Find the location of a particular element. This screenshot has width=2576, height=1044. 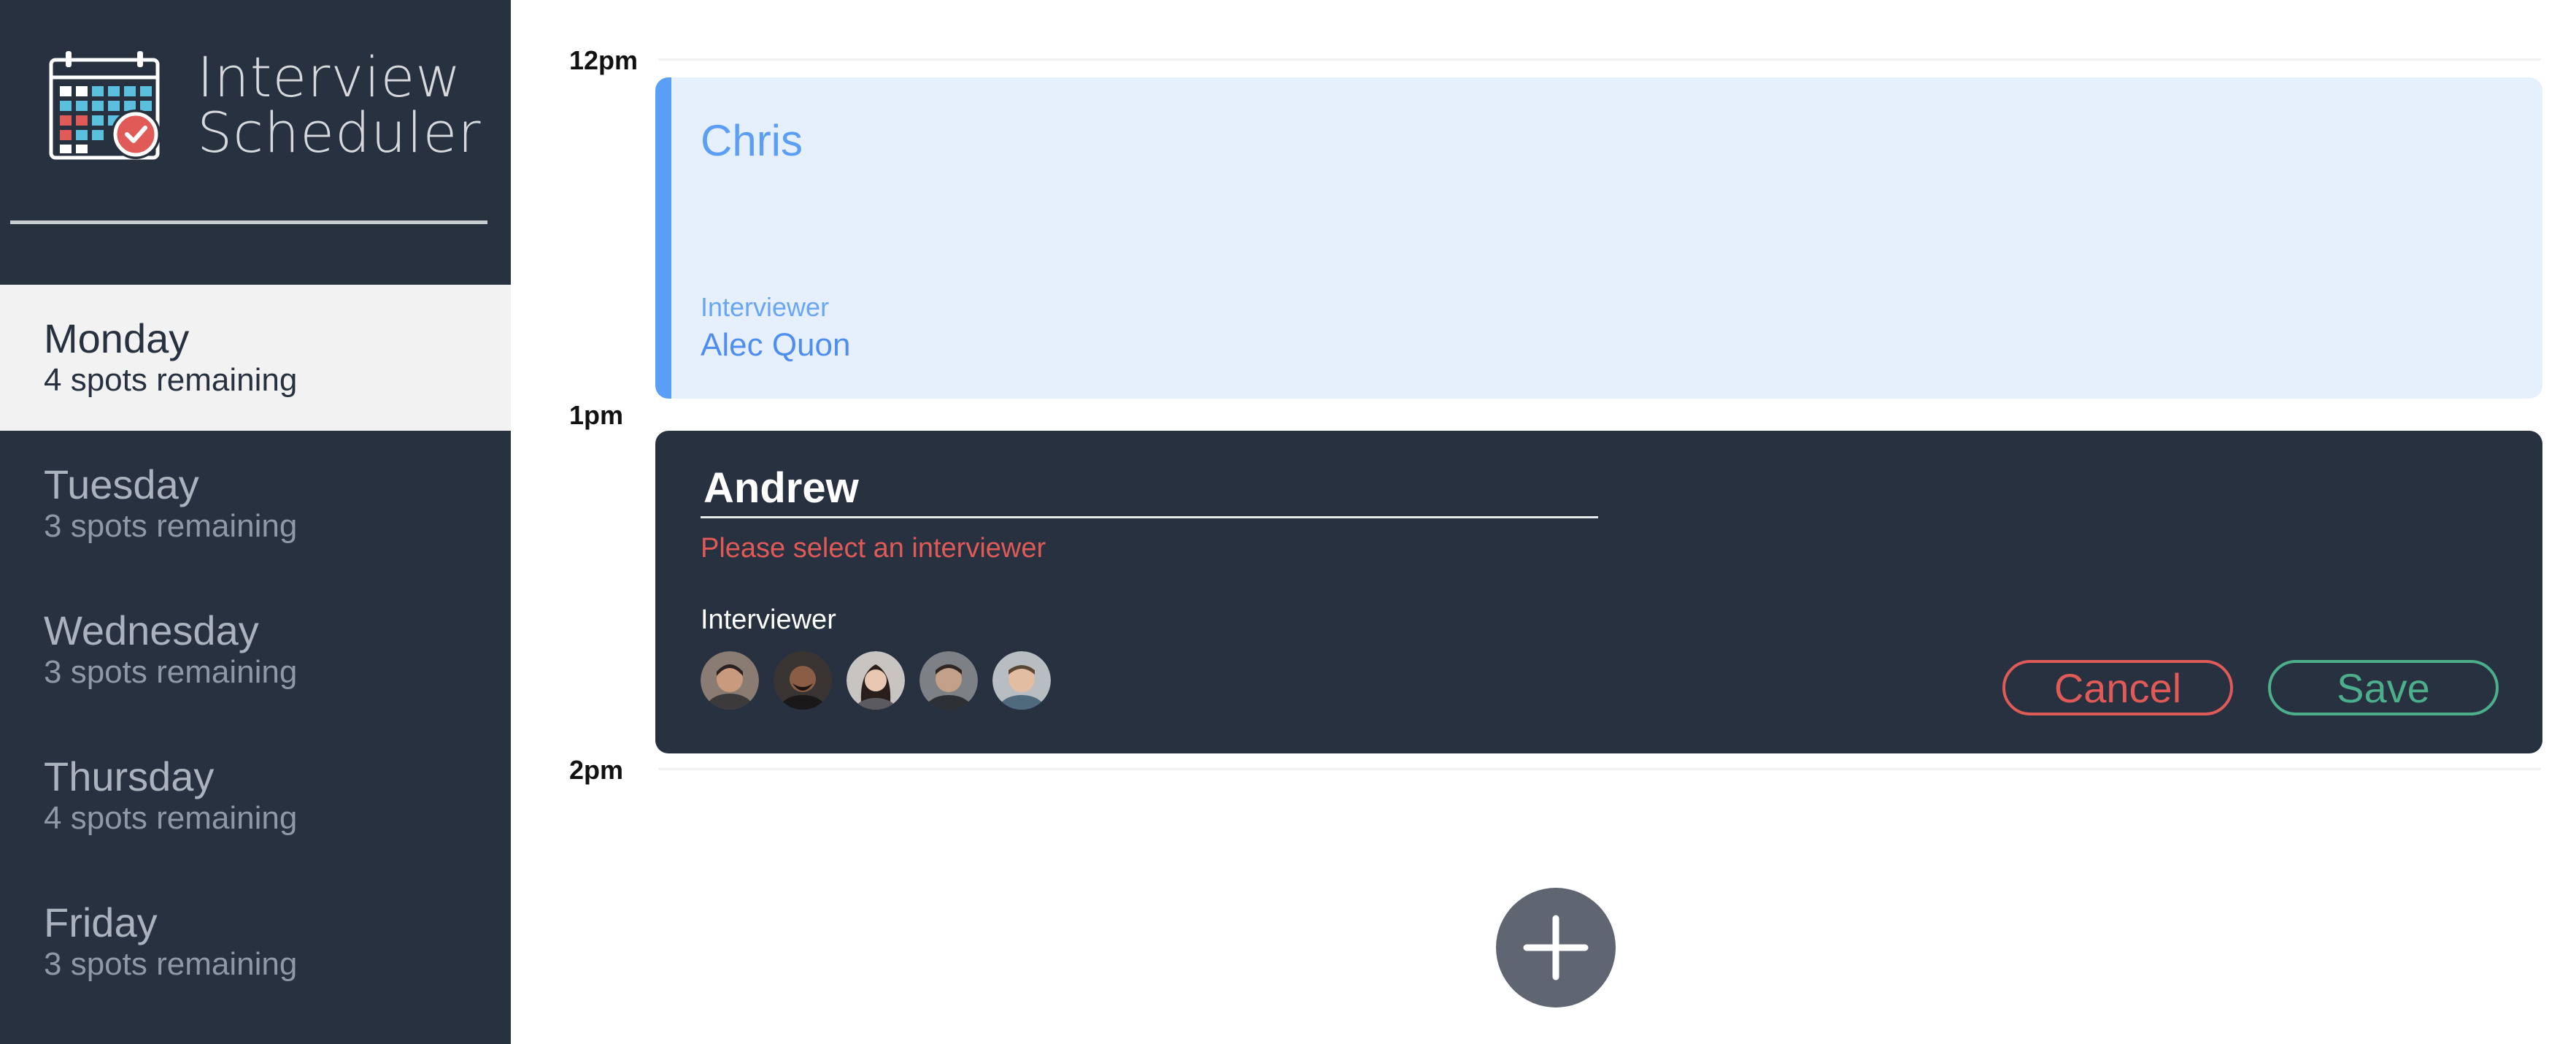

calendar-check-icon is located at coordinates (105, 105).